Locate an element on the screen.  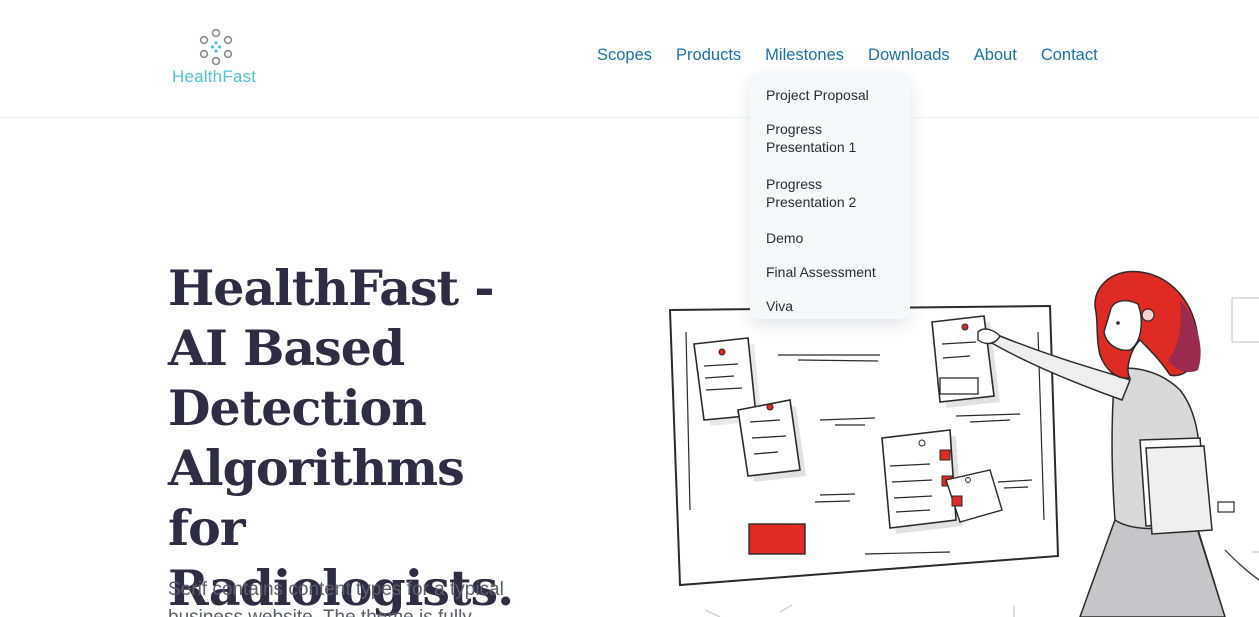
nav-about: About is located at coordinates (995, 55).